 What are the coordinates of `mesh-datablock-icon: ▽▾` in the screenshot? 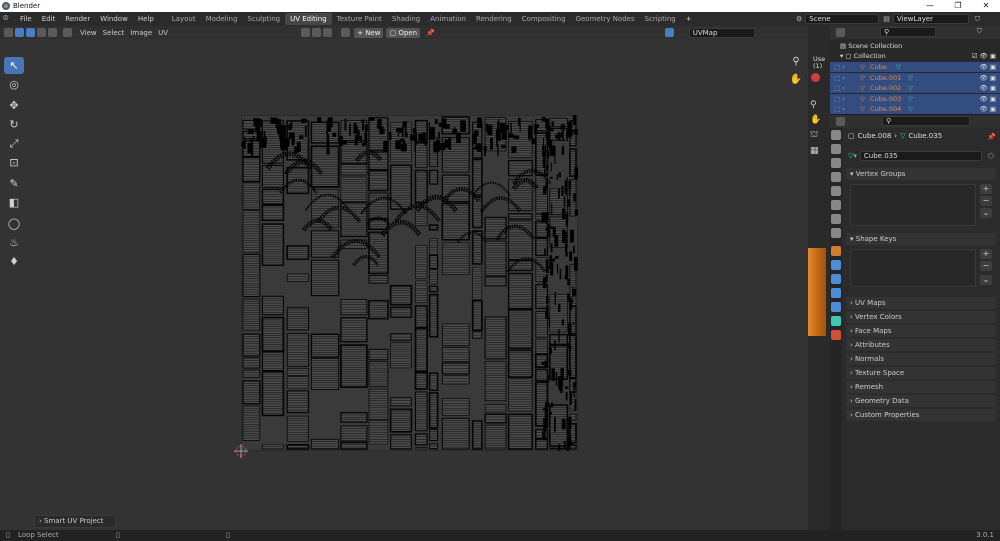 It's located at (852, 156).